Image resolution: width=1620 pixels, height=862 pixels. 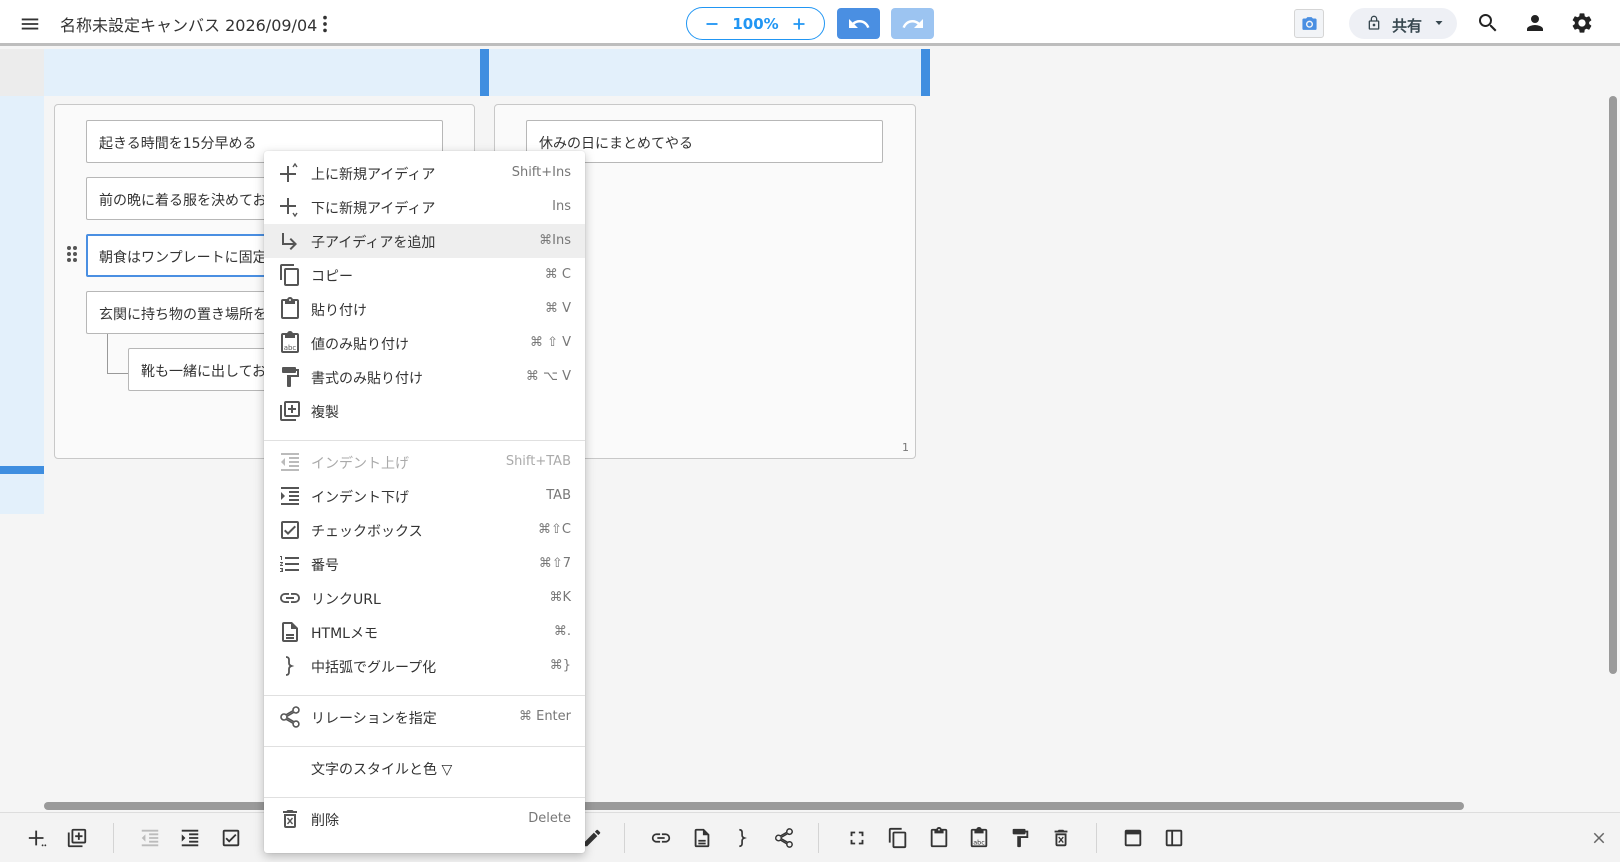 I want to click on panel-top-icon, so click(x=1133, y=838).